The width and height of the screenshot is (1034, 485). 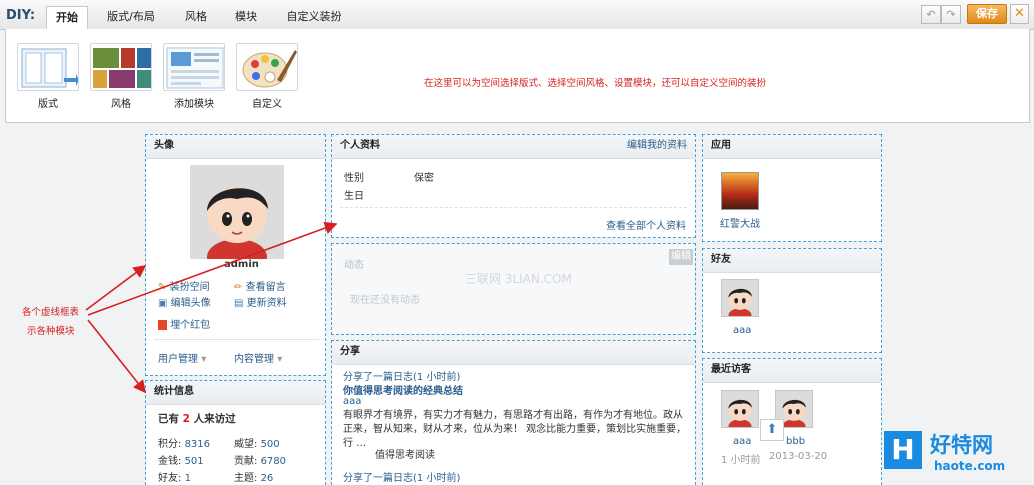 What do you see at coordinates (21, 15) in the screenshot?
I see `diy-label: DIY:` at bounding box center [21, 15].